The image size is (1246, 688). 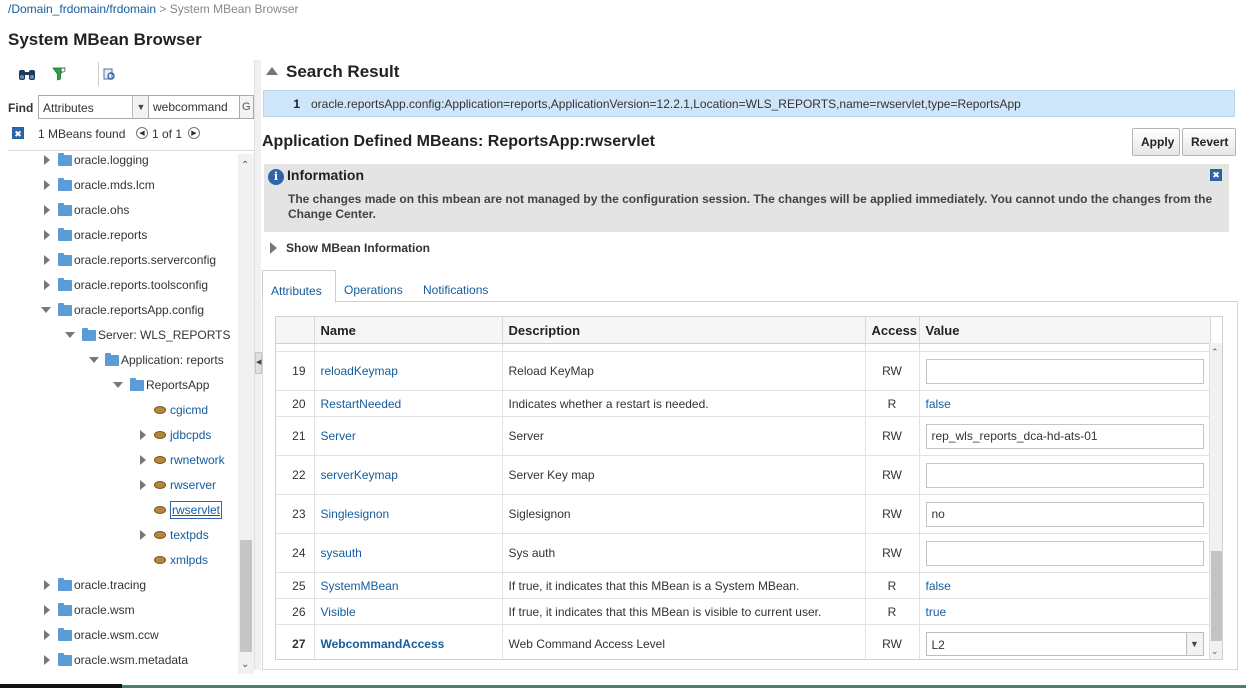 What do you see at coordinates (338, 436) in the screenshot?
I see `attribute-name-link: Server` at bounding box center [338, 436].